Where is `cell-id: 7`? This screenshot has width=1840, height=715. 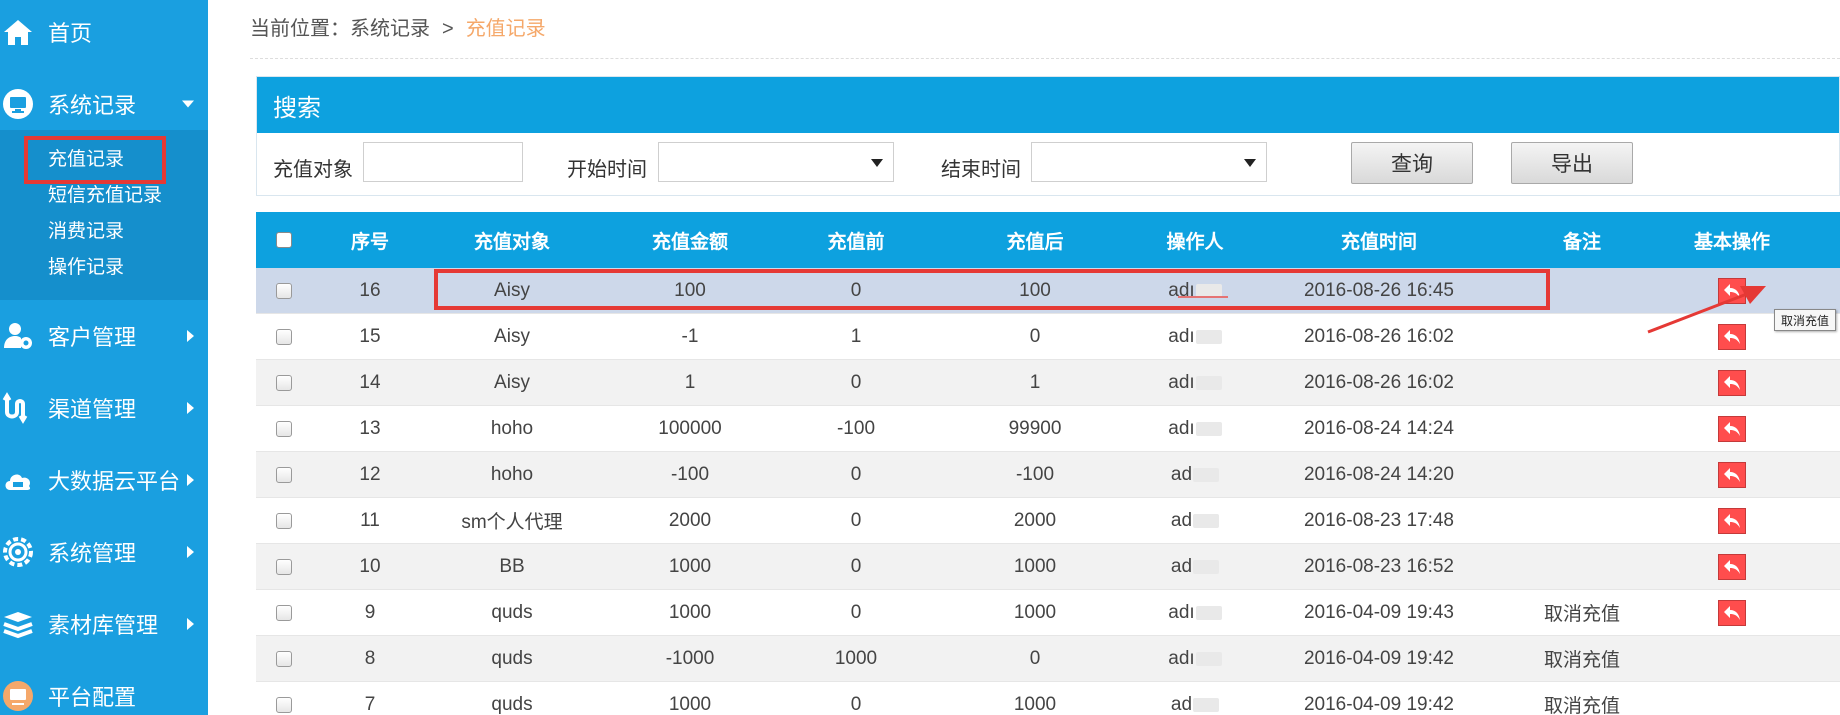 cell-id: 7 is located at coordinates (370, 704).